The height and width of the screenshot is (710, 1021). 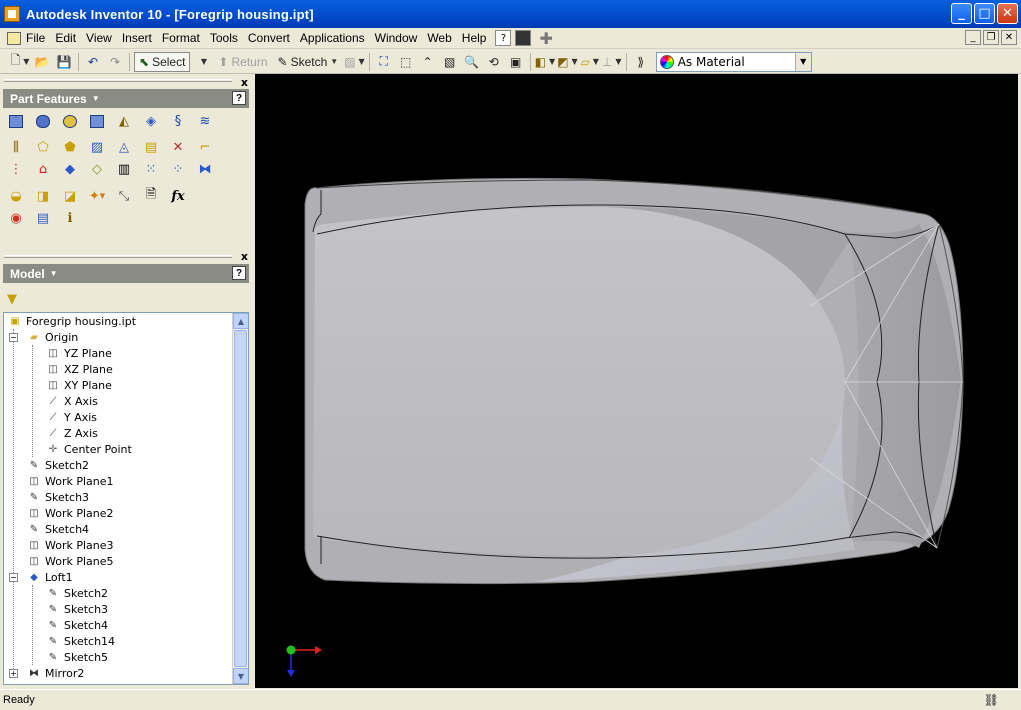 I want to click on zoom-selected-icon: 🔍, so click(x=472, y=62).